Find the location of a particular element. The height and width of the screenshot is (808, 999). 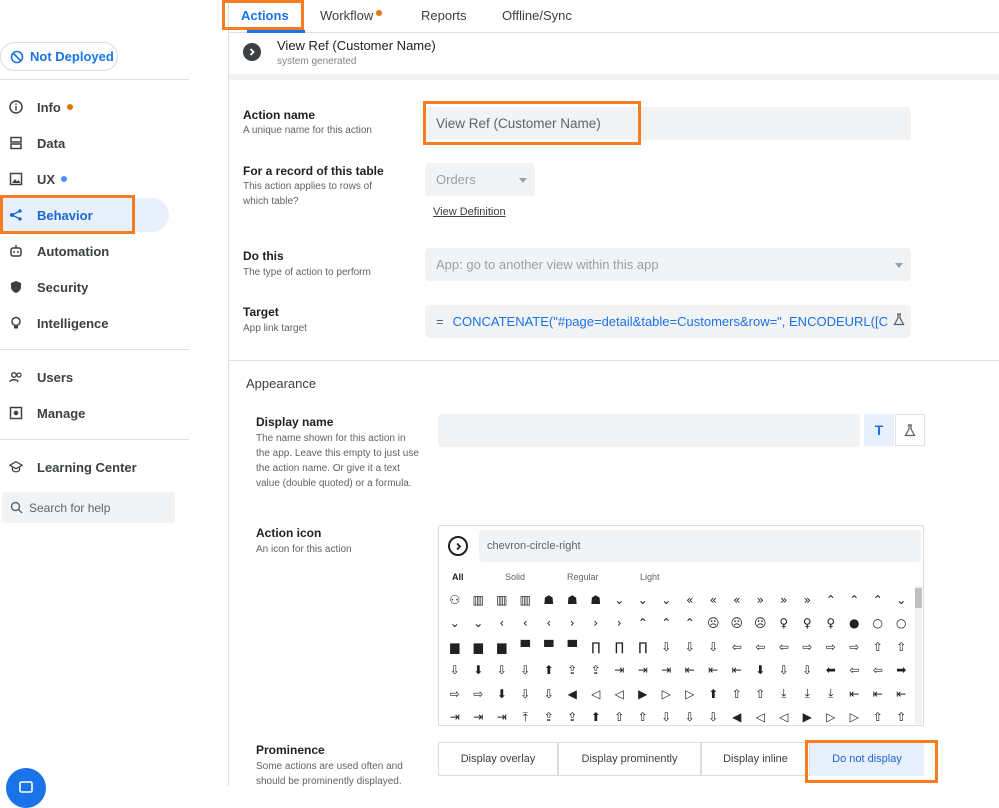

icon-option: » is located at coordinates (808, 600).